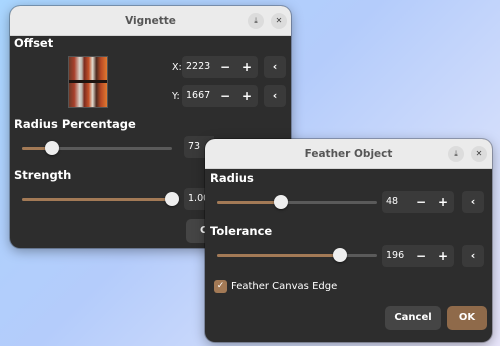  Describe the element at coordinates (225, 96) in the screenshot. I see `y-decrement-button: −` at that location.